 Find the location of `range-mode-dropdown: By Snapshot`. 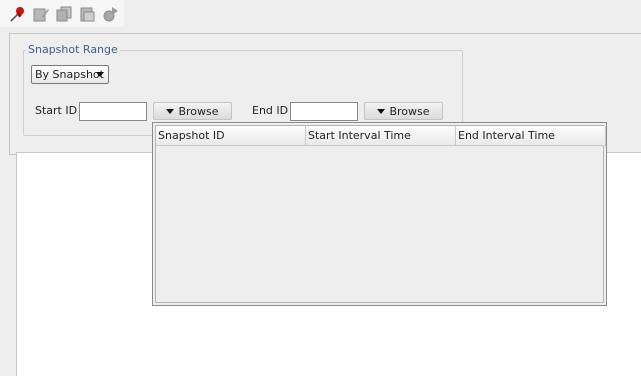

range-mode-dropdown: By Snapshot is located at coordinates (70, 74).